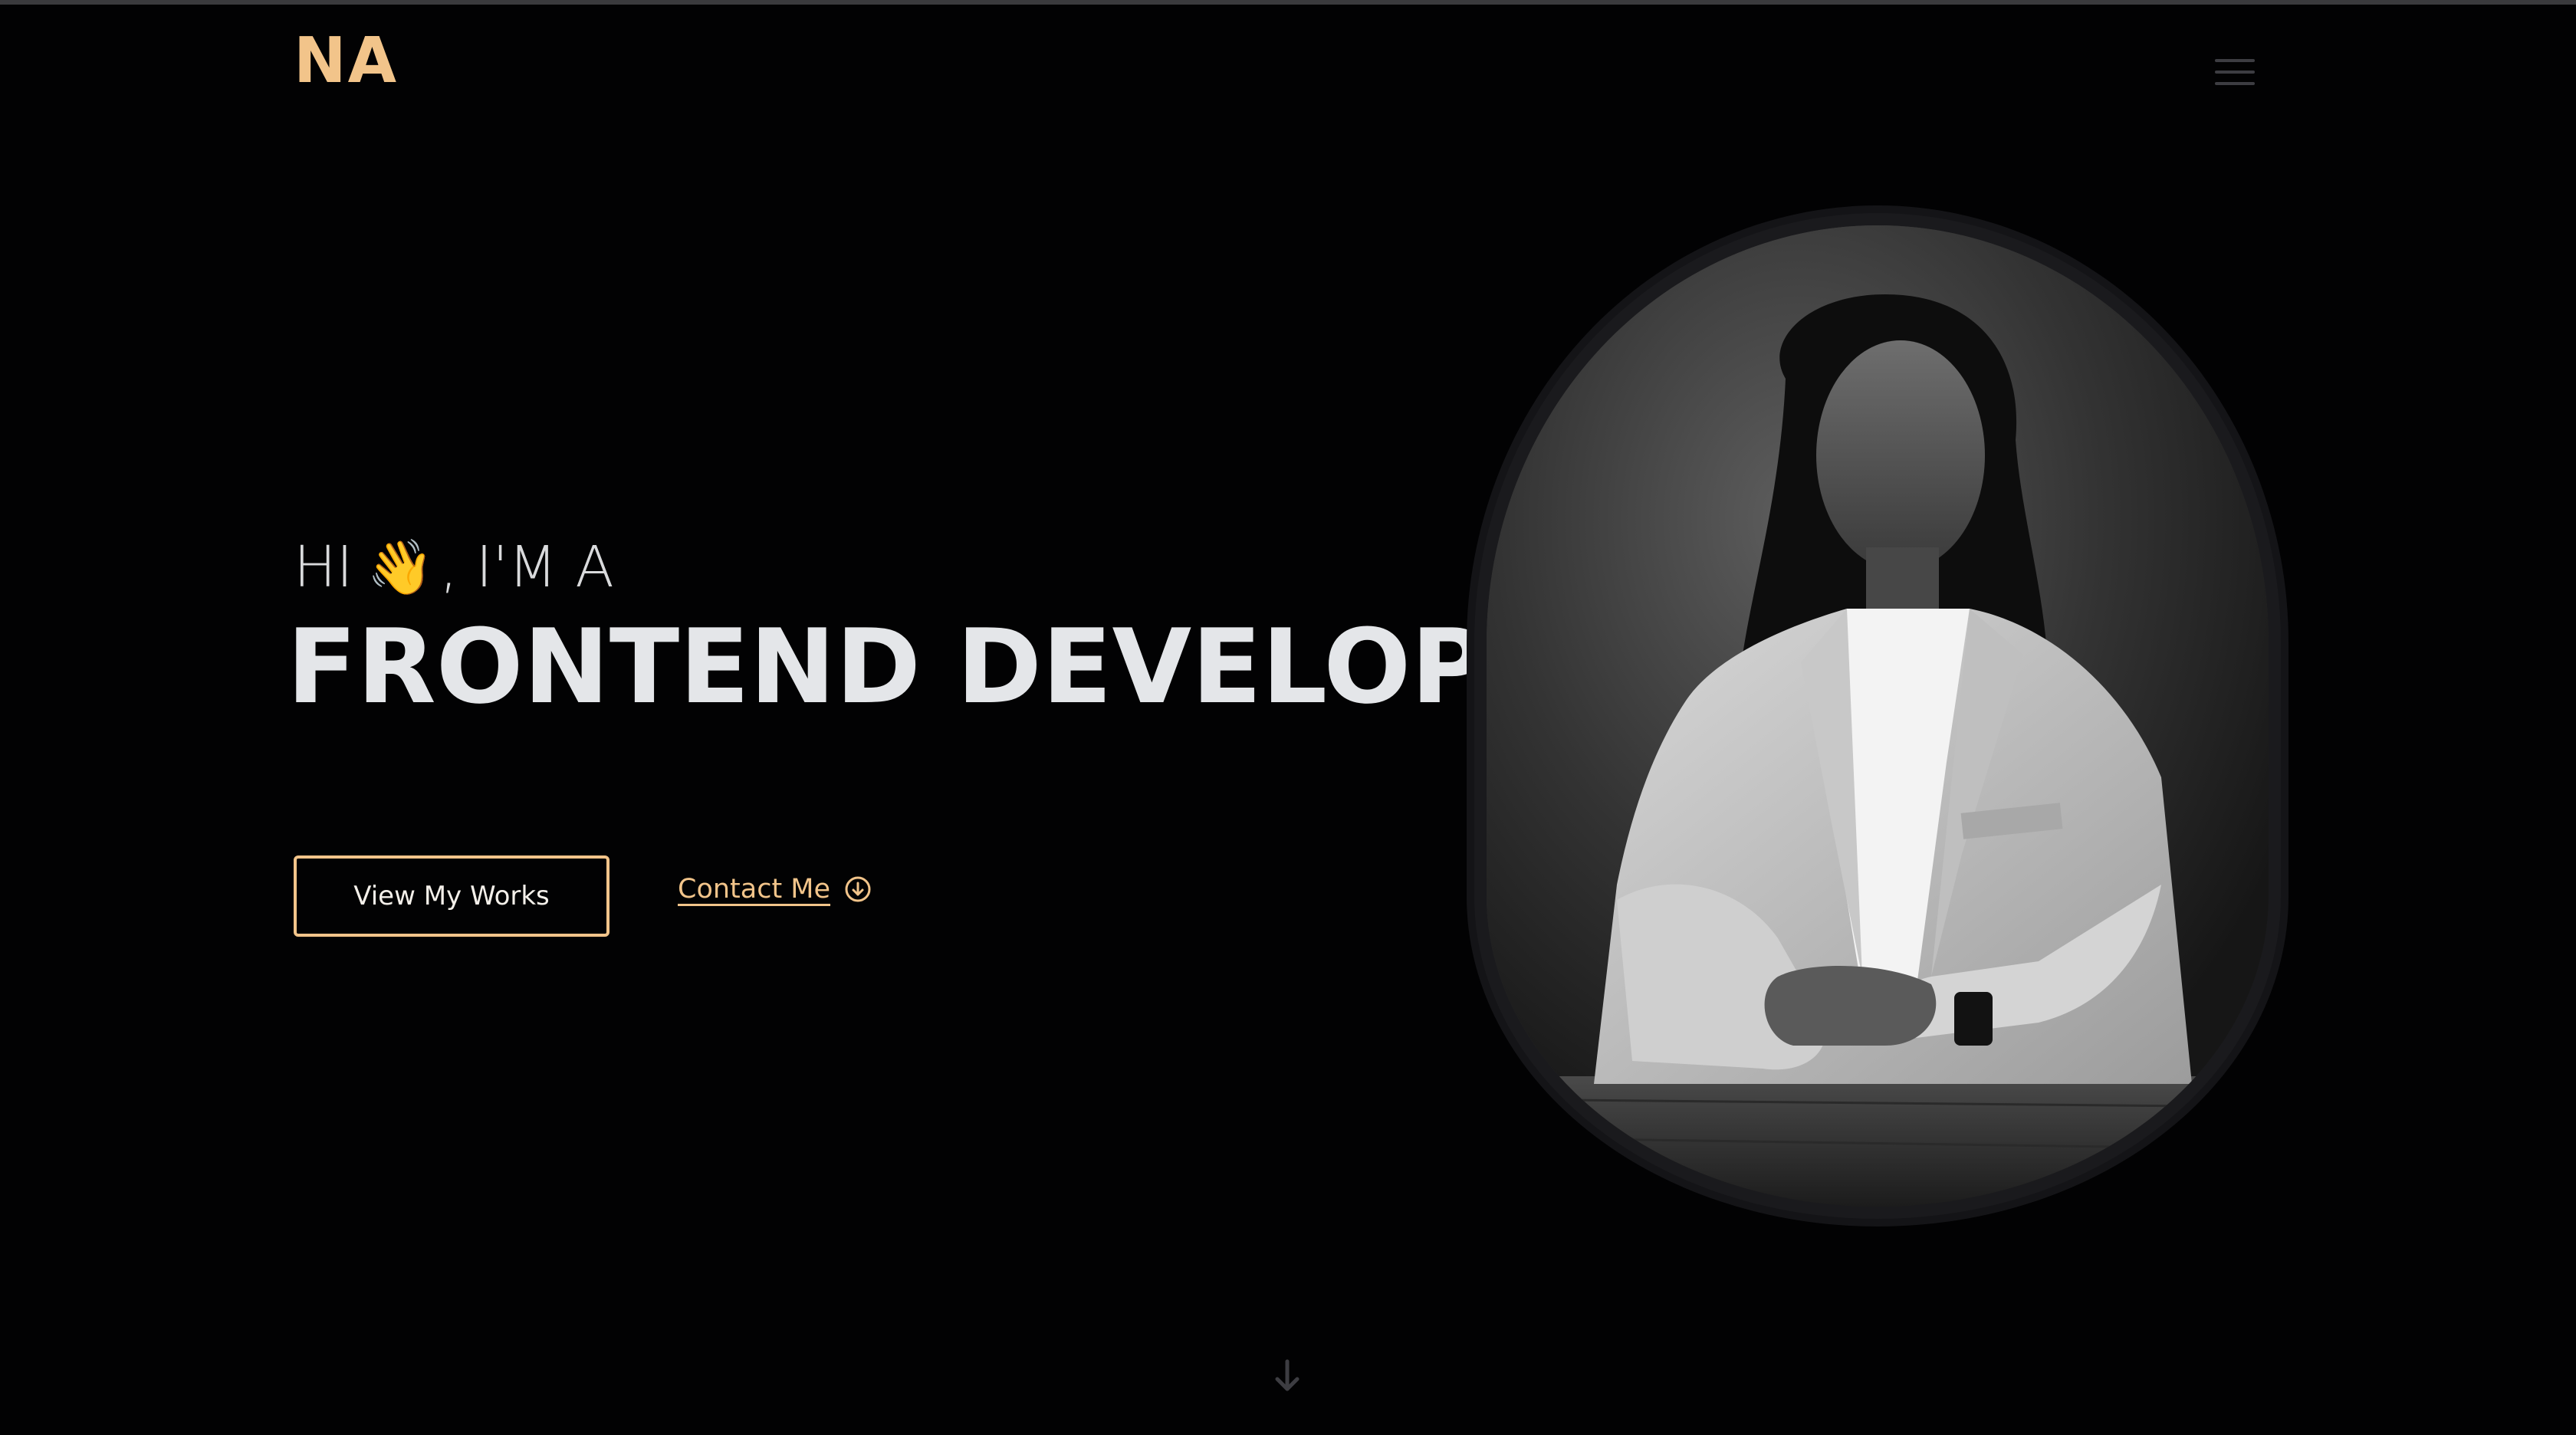  I want to click on top-rule, so click(1288, 2).